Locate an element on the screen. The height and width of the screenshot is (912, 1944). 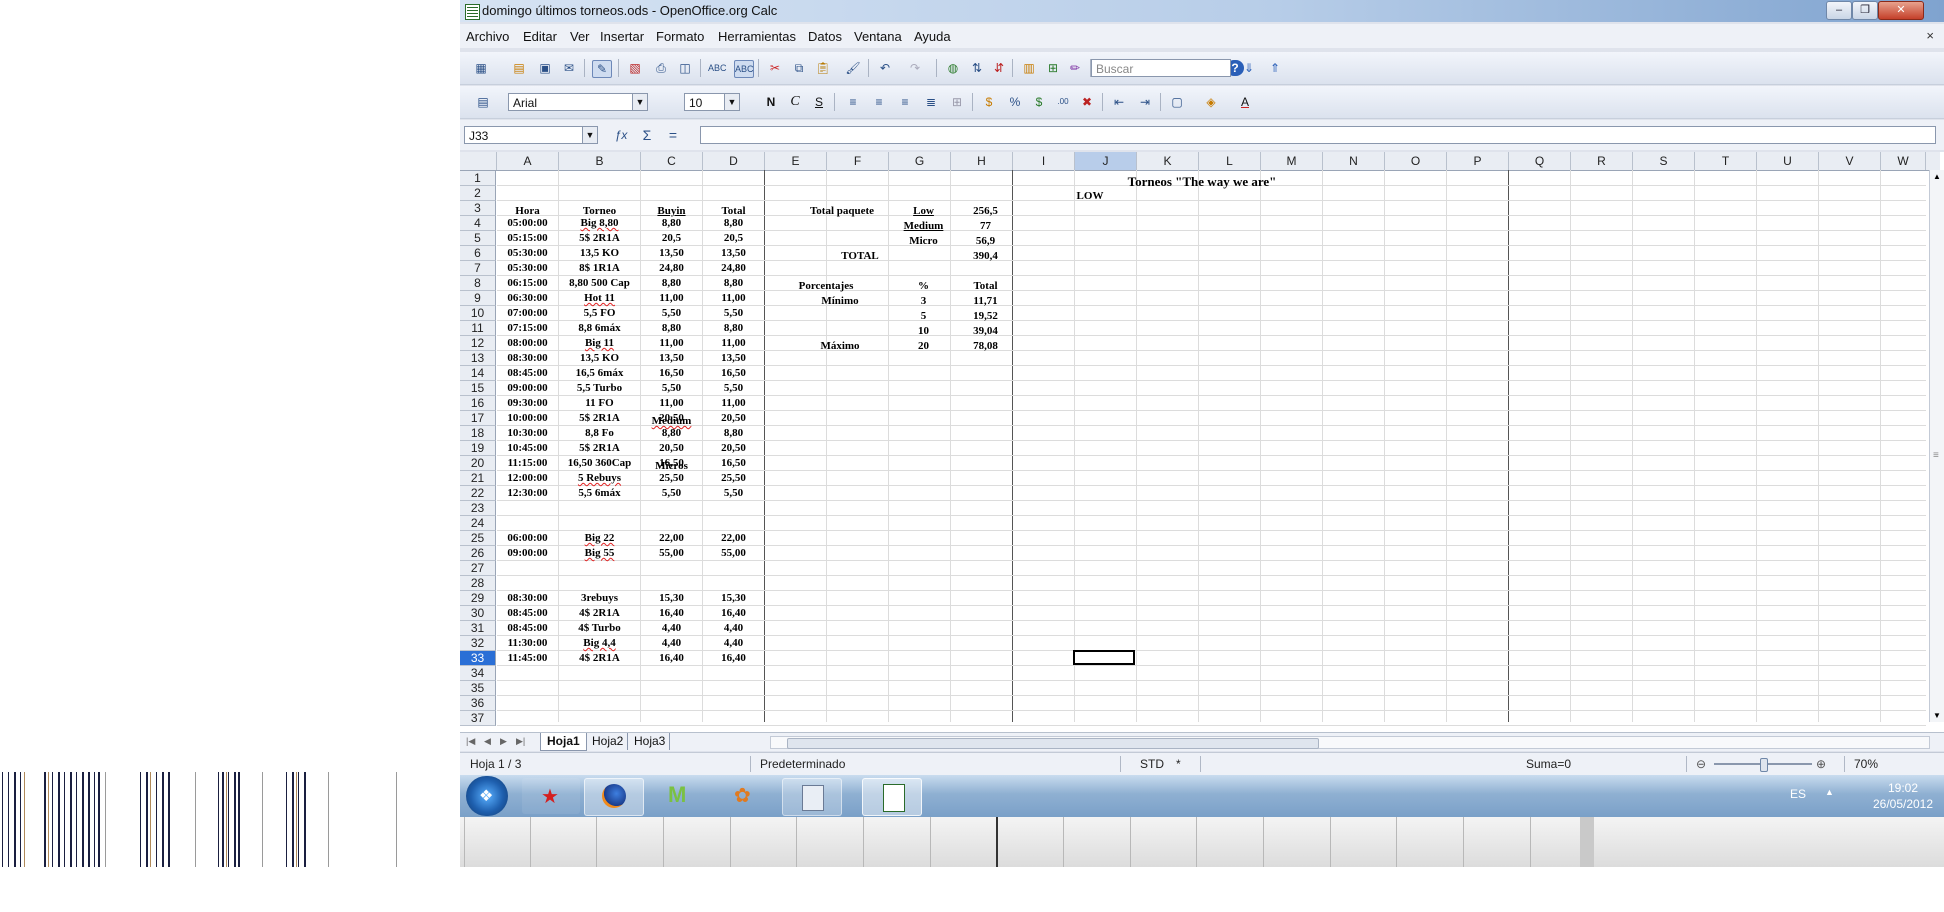
menu-ver: Ver is located at coordinates (580, 36).